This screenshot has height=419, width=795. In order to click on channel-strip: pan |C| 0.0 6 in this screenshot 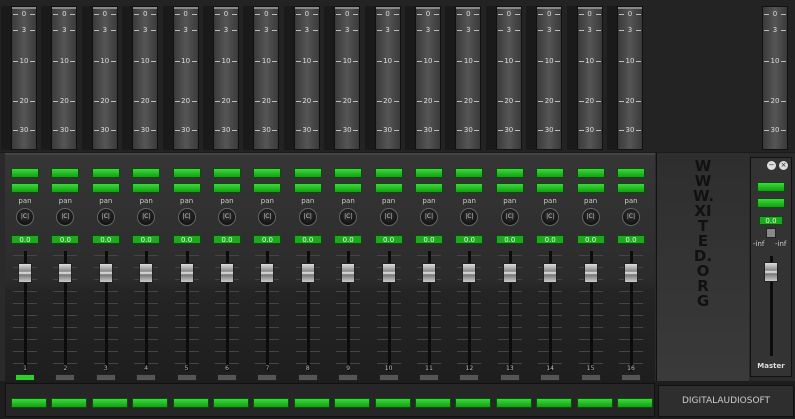, I will do `click(227, 269)`.